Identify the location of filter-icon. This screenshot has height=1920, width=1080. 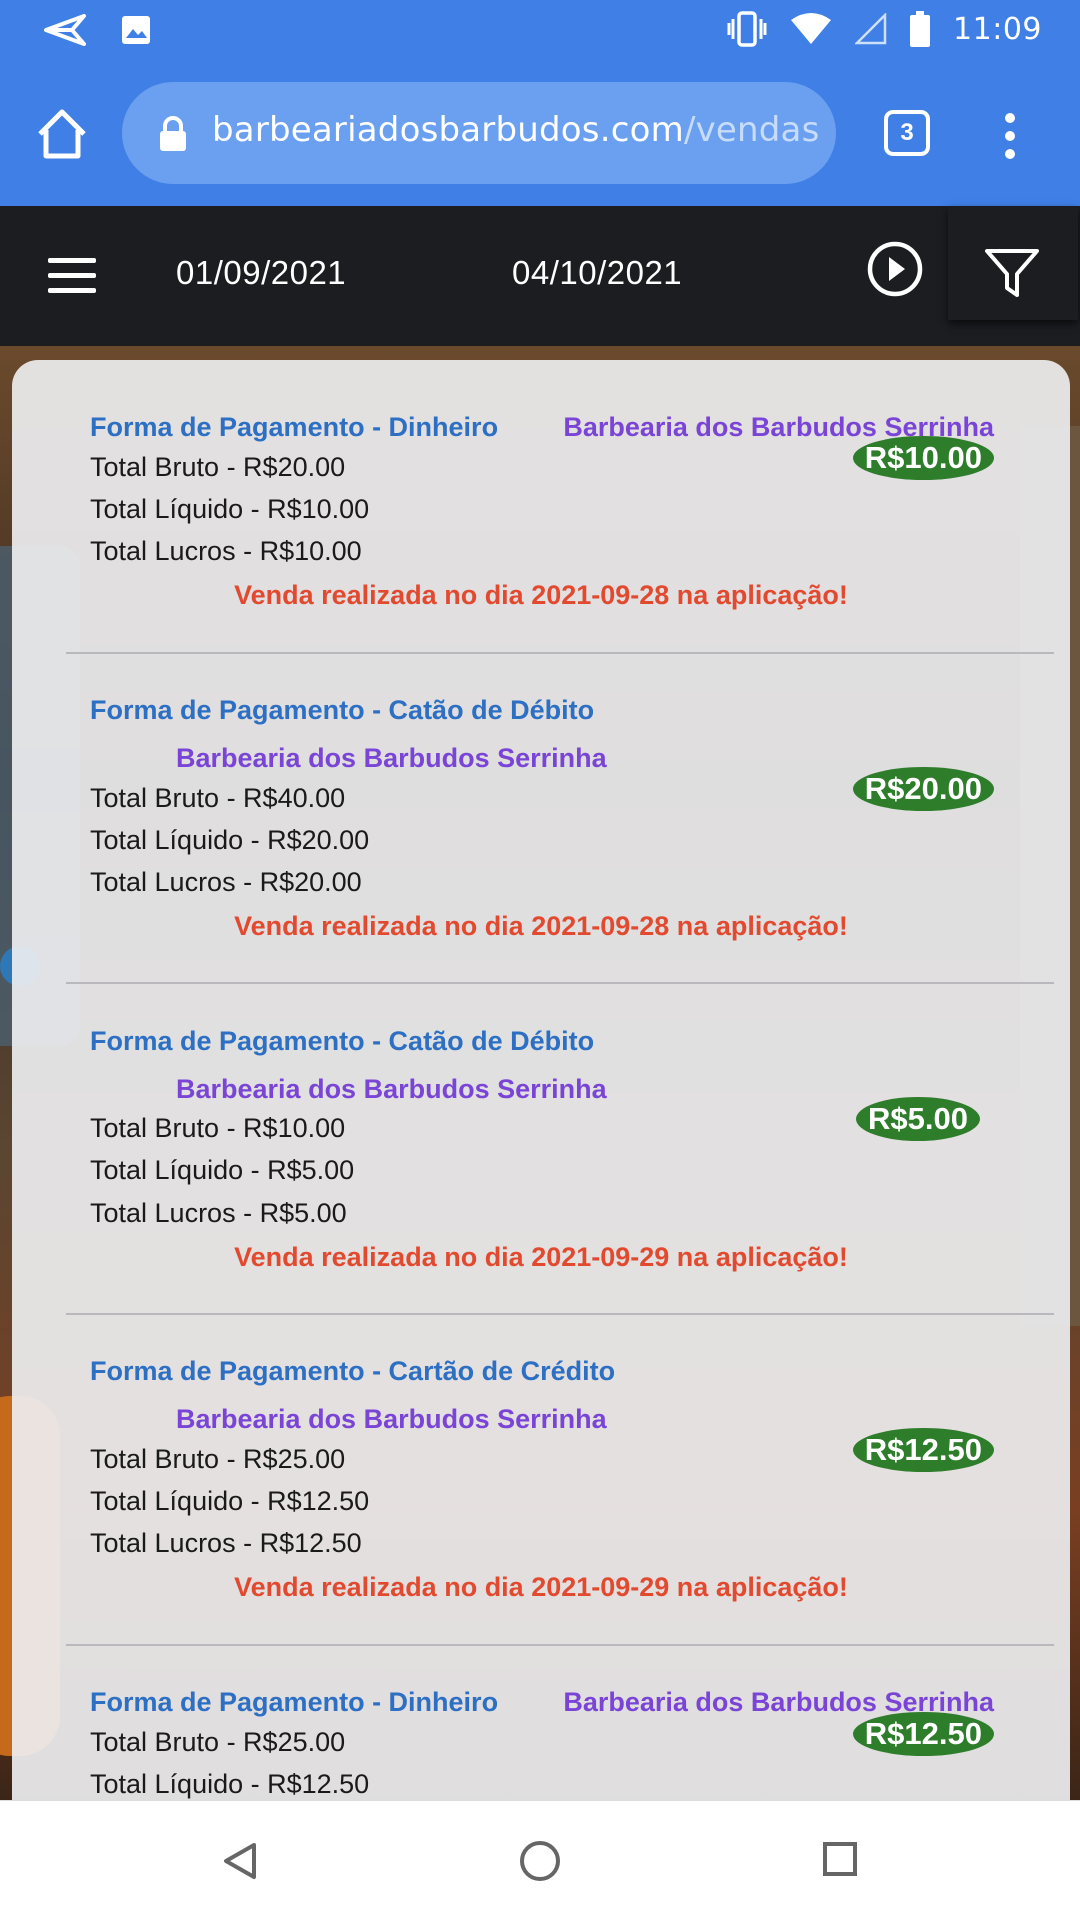
(1012, 273).